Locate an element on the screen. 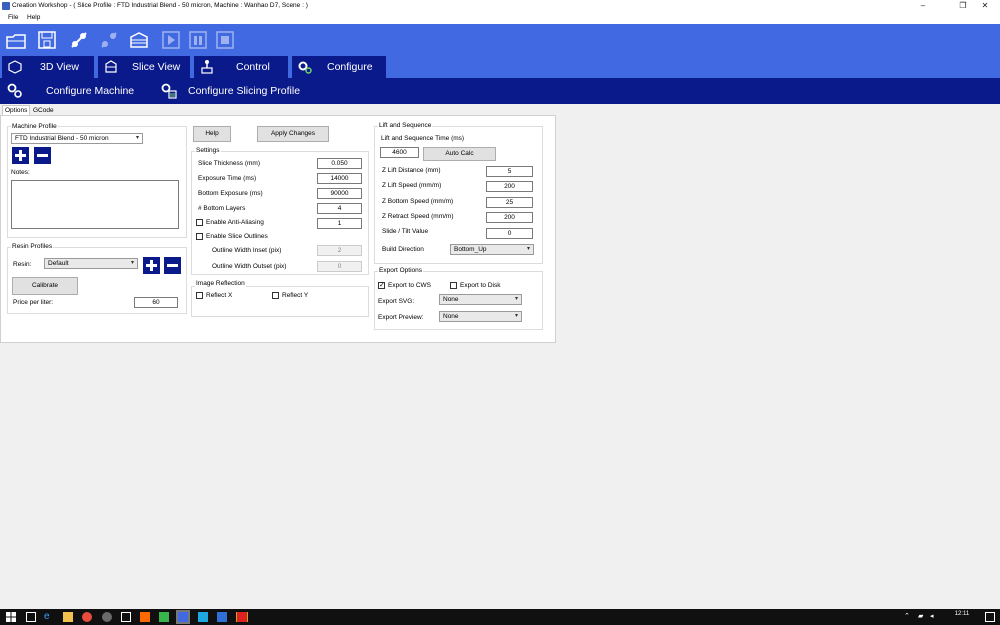 The height and width of the screenshot is (625, 1000). exposure-time-input: 14000 is located at coordinates (339, 178).